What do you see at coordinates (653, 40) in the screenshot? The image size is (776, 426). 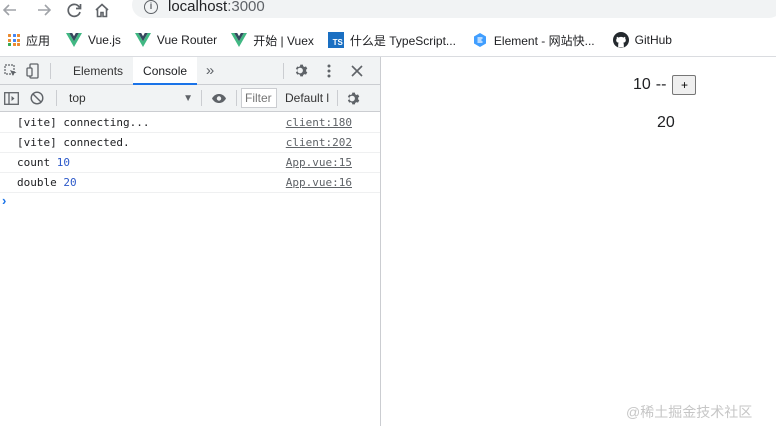 I see `bookmark-label: GitHub` at bounding box center [653, 40].